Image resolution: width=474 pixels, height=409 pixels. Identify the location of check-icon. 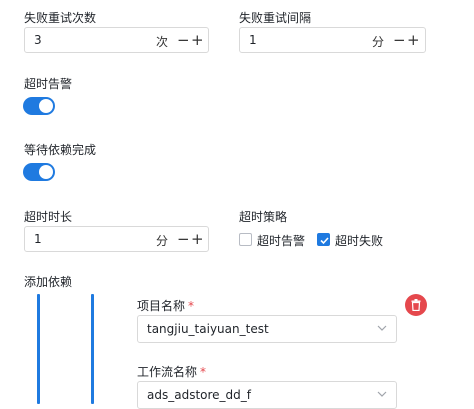
(324, 241).